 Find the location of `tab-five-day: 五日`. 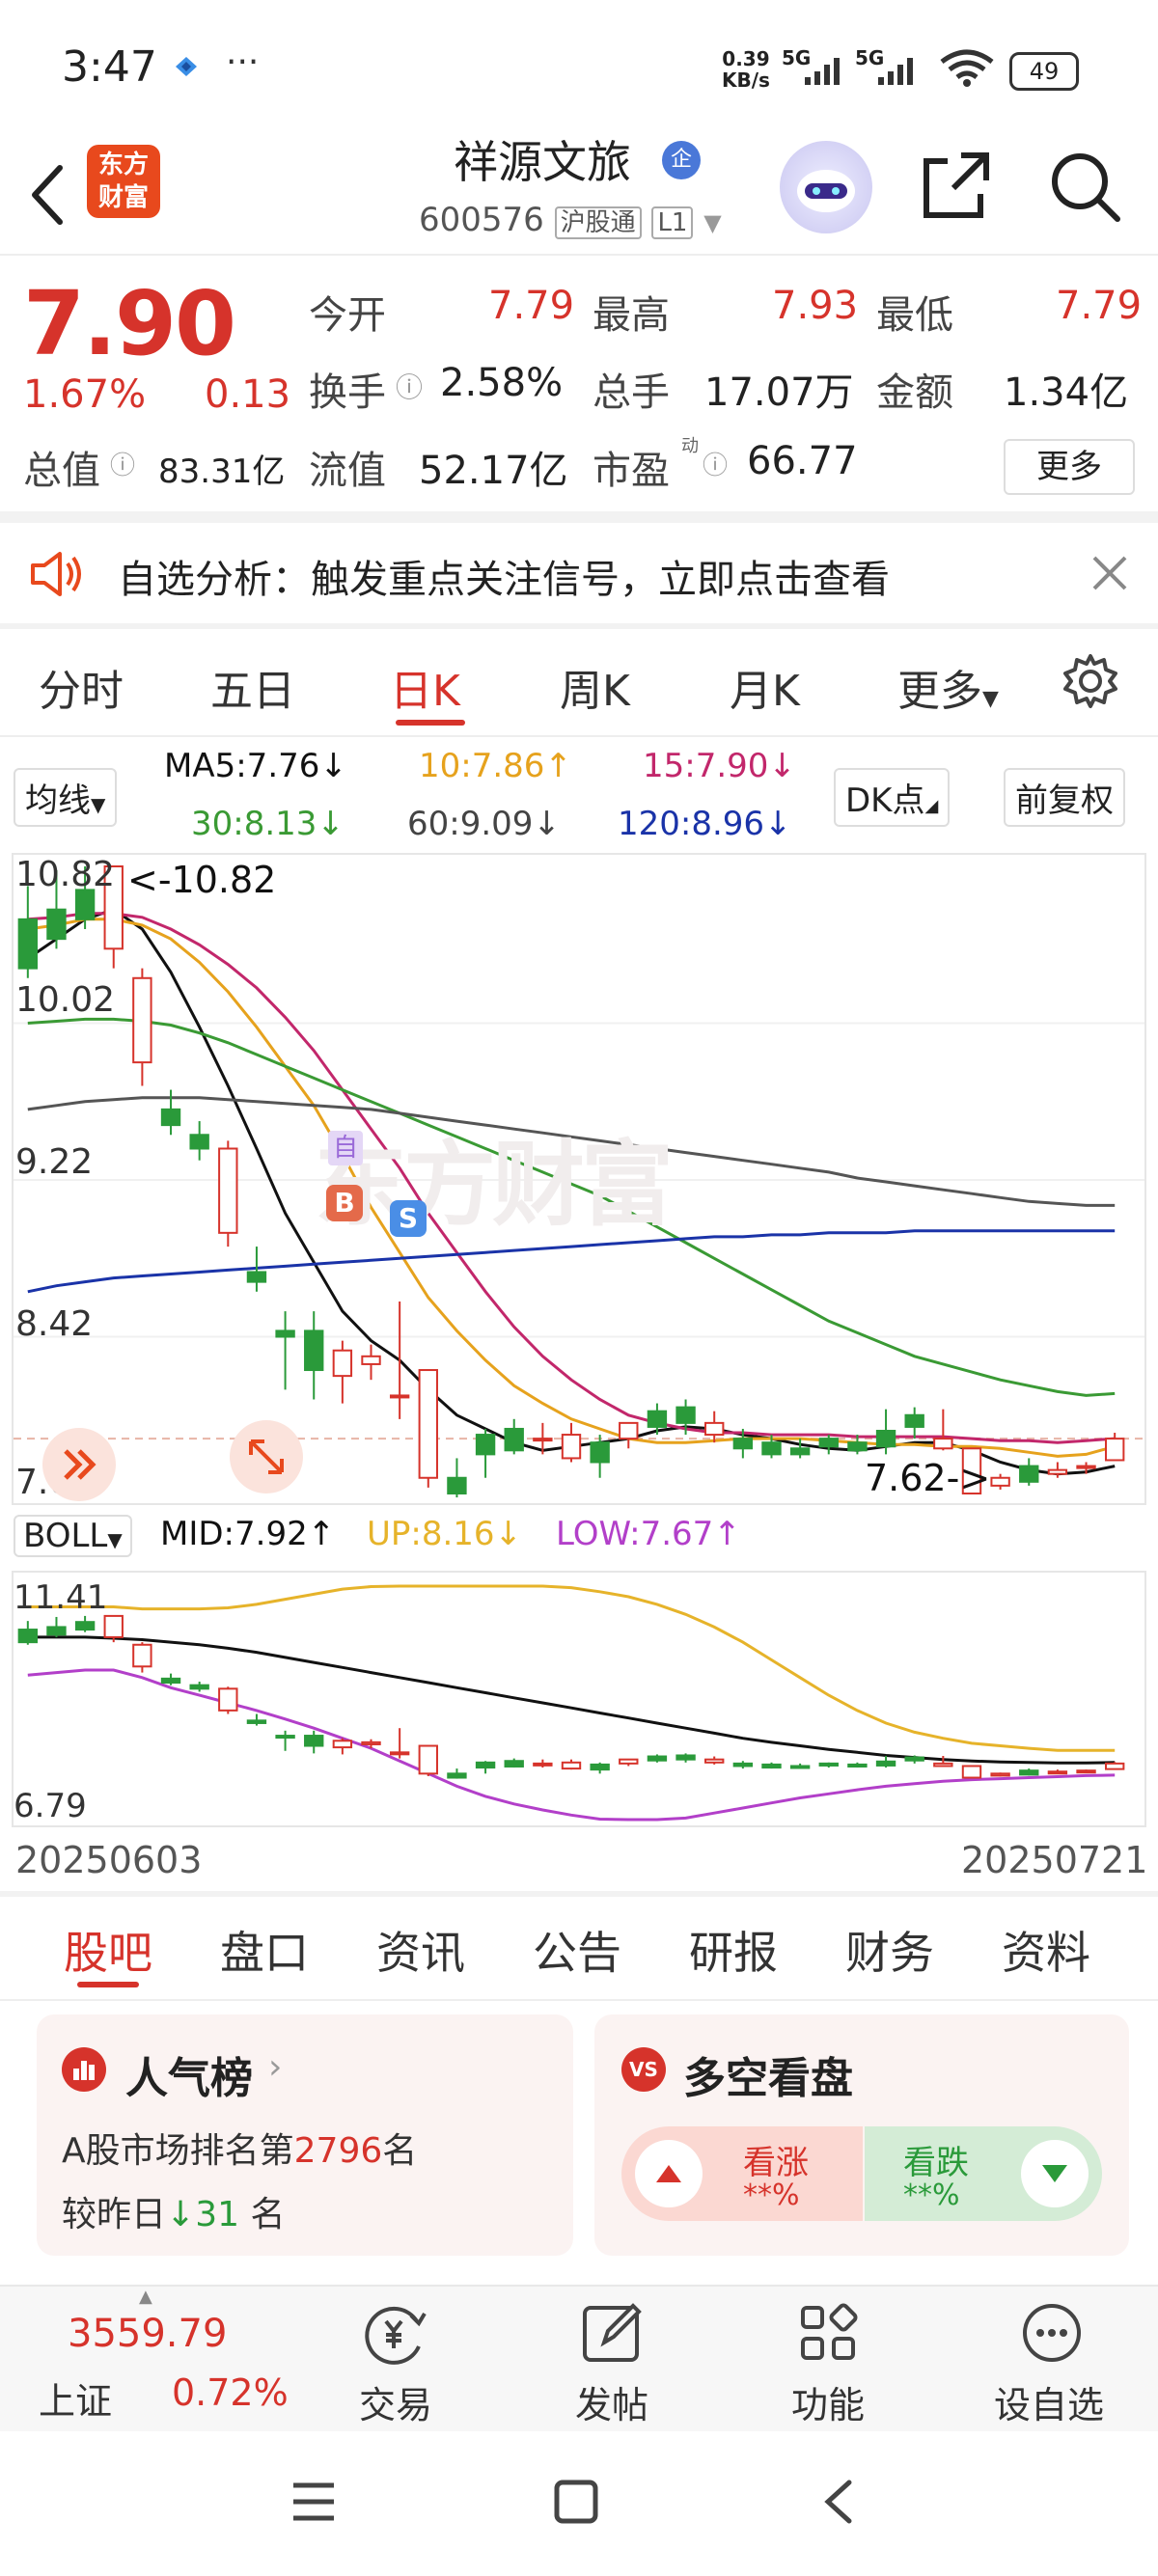

tab-five-day: 五日 is located at coordinates (252, 687).